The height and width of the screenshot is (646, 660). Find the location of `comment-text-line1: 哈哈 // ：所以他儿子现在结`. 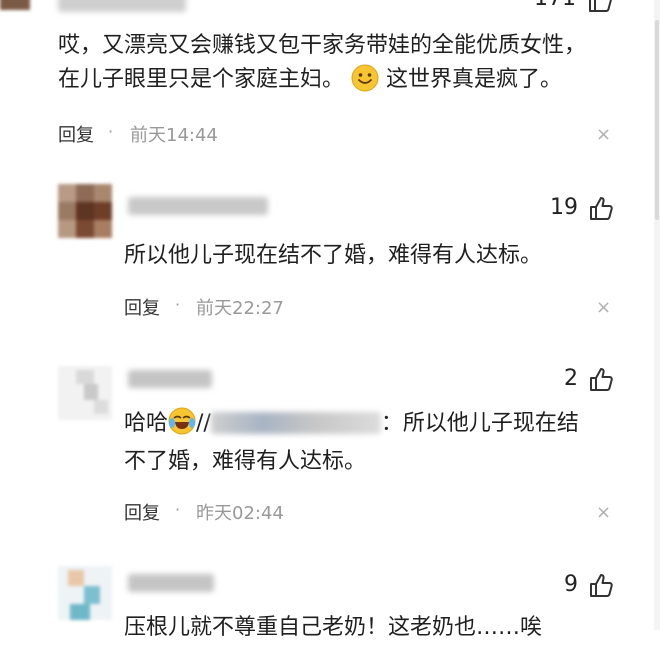

comment-text-line1: 哈哈 // ：所以他儿子现在结 is located at coordinates (351, 424).